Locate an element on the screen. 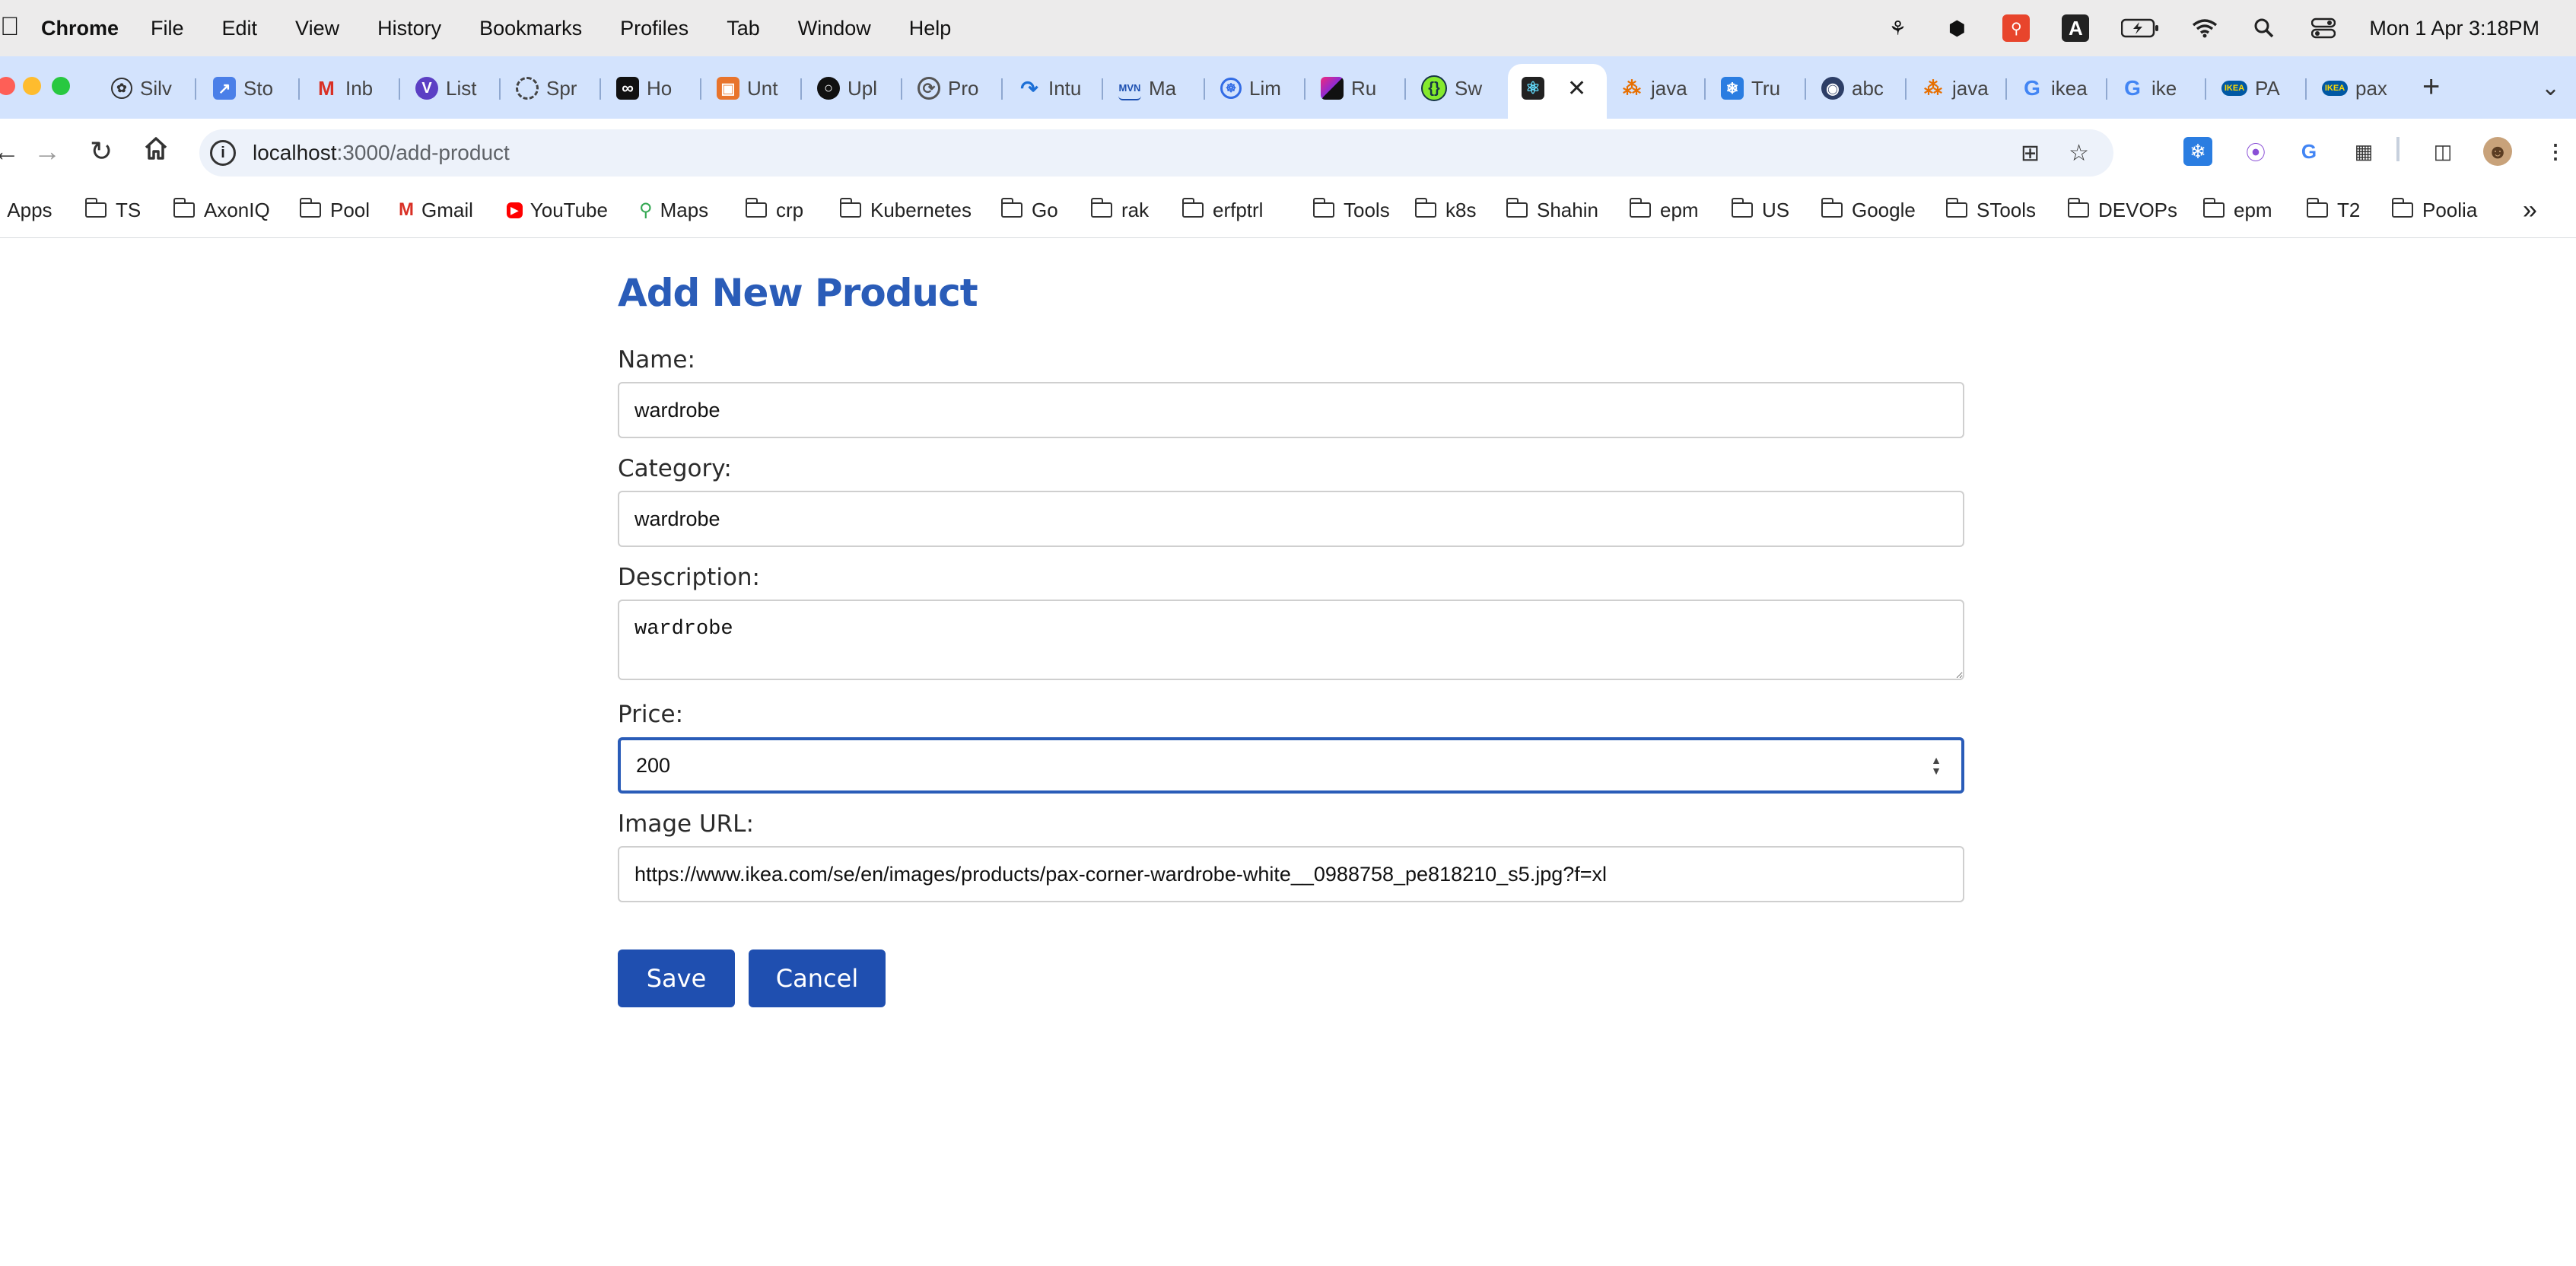 This screenshot has width=2576, height=1266. zoom-window-button is located at coordinates (61, 86).